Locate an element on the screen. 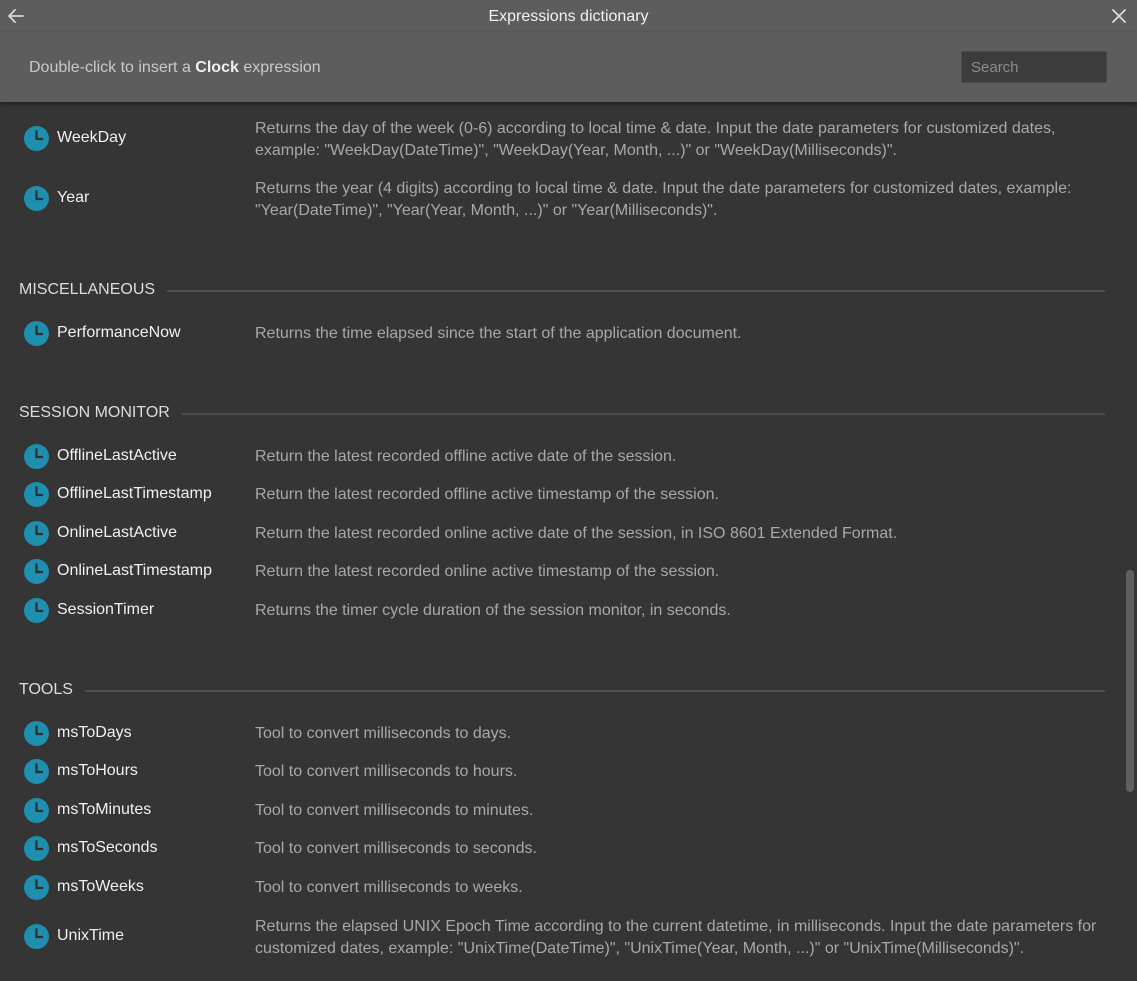  expression-name: OfflineLastTimestamp is located at coordinates (134, 493).